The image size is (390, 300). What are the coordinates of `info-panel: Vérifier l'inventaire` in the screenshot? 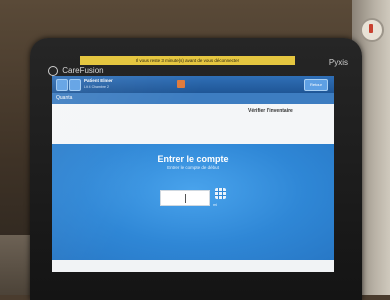 It's located at (193, 124).